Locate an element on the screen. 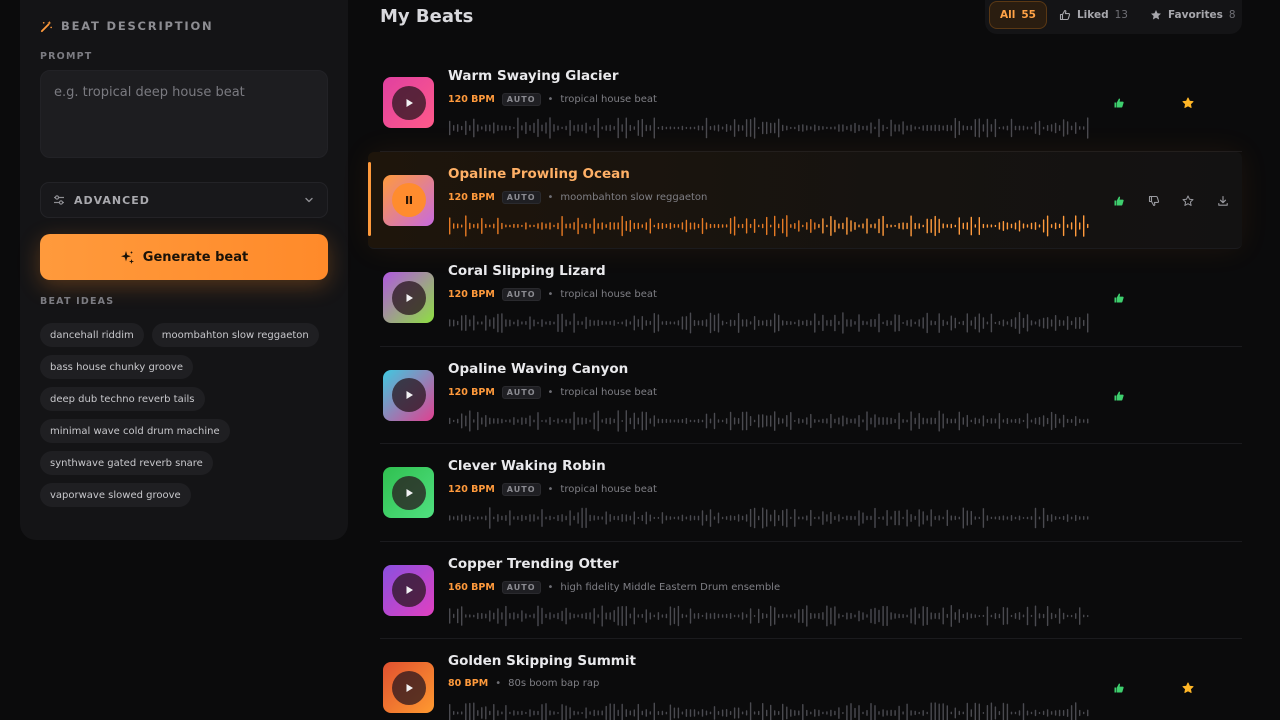  beat-idea-chip: bass house chunky groove is located at coordinates (116, 367).